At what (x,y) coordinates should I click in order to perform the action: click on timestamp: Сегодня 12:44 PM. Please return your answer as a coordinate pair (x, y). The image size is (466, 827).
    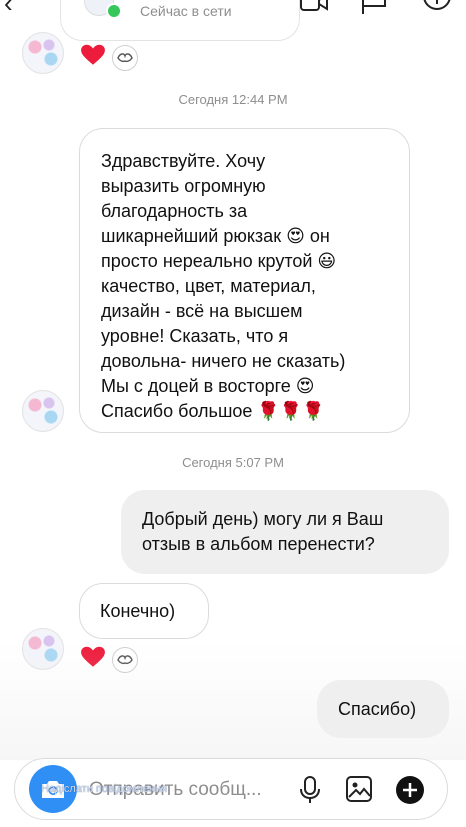
    Looking at the image, I should click on (233, 99).